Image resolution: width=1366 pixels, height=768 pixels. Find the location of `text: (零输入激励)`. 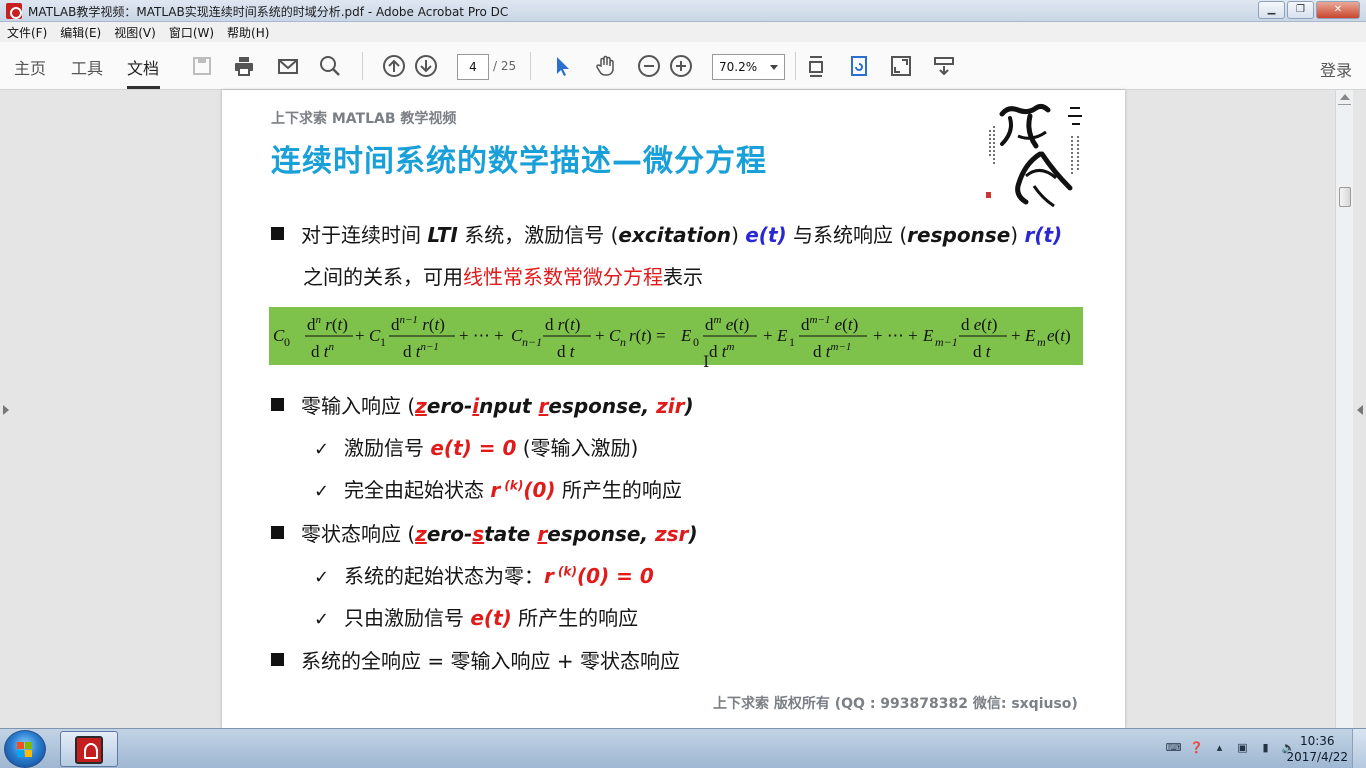

text: (零输入激励) is located at coordinates (577, 448).